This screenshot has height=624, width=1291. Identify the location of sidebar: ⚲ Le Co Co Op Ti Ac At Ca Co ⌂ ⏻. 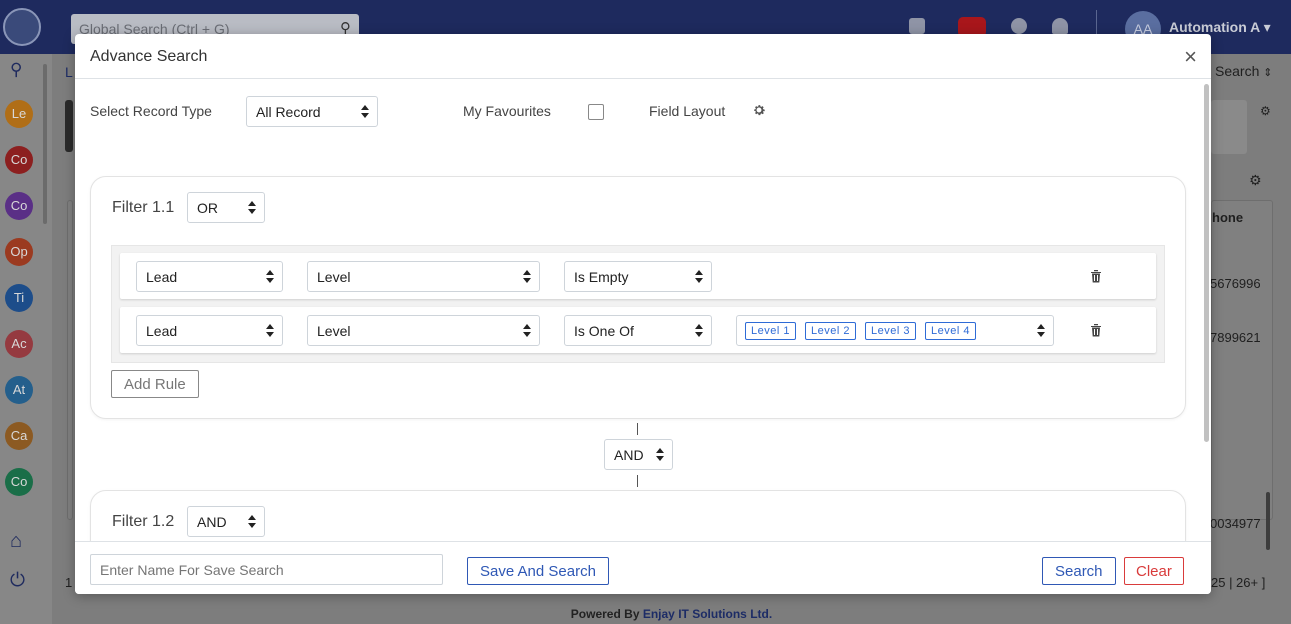
(26, 339).